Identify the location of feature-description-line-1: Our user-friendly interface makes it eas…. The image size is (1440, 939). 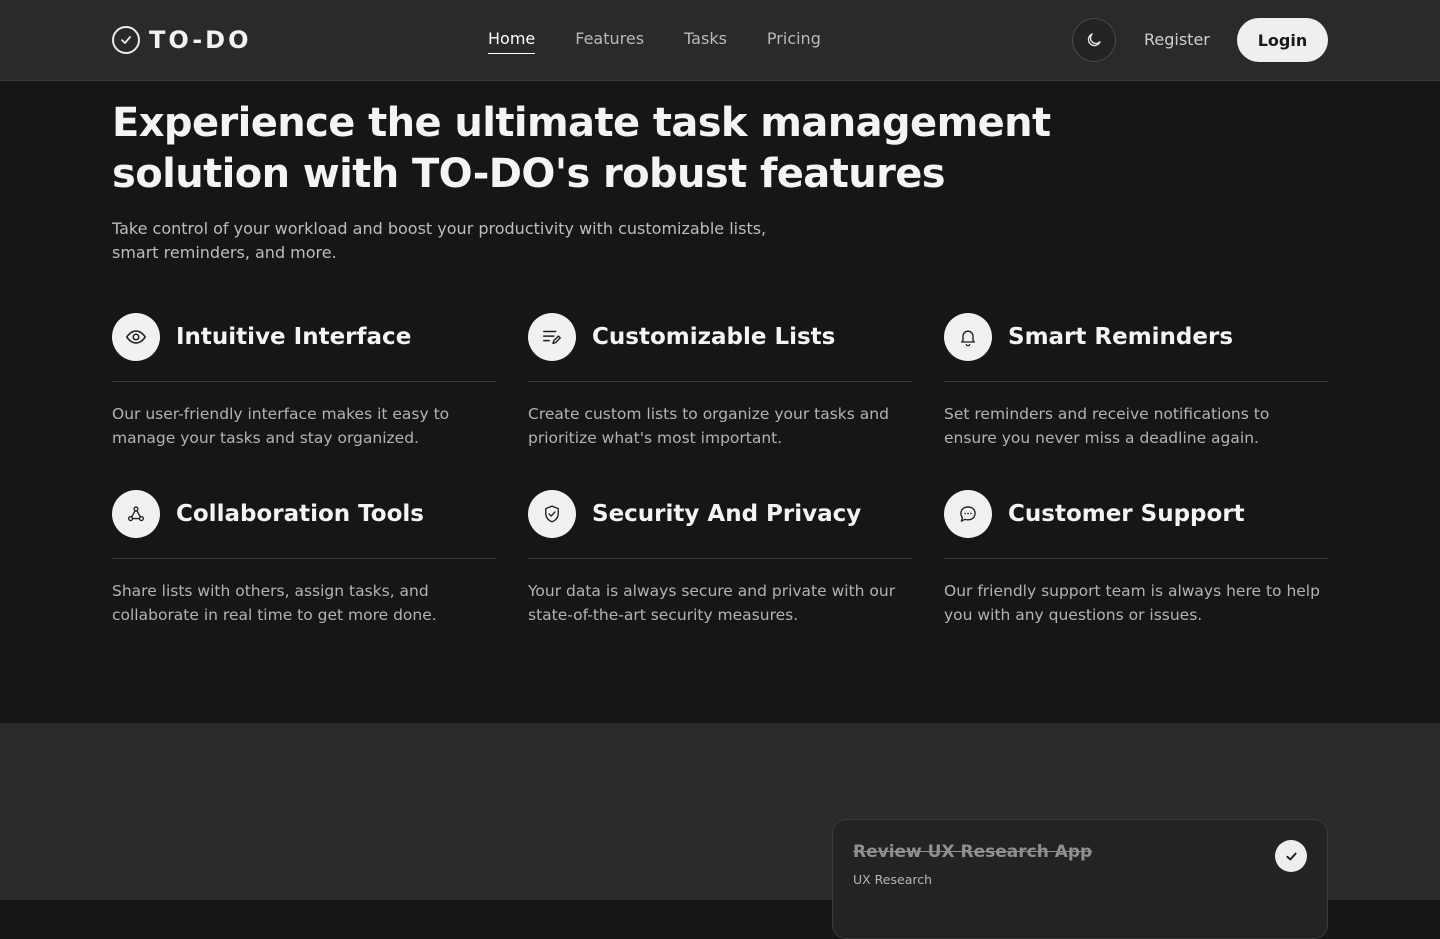
(281, 414).